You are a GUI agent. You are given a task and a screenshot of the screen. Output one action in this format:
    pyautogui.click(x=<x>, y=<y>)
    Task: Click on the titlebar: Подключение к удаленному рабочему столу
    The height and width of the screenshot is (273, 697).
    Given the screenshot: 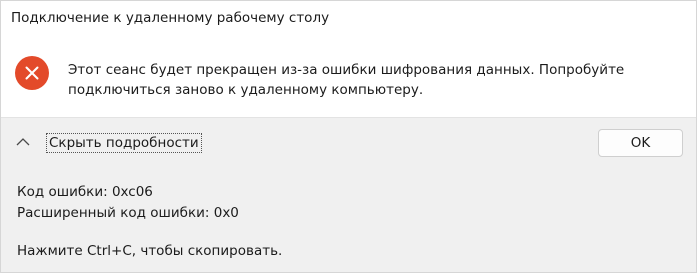 What is the action you would take?
    pyautogui.click(x=348, y=19)
    